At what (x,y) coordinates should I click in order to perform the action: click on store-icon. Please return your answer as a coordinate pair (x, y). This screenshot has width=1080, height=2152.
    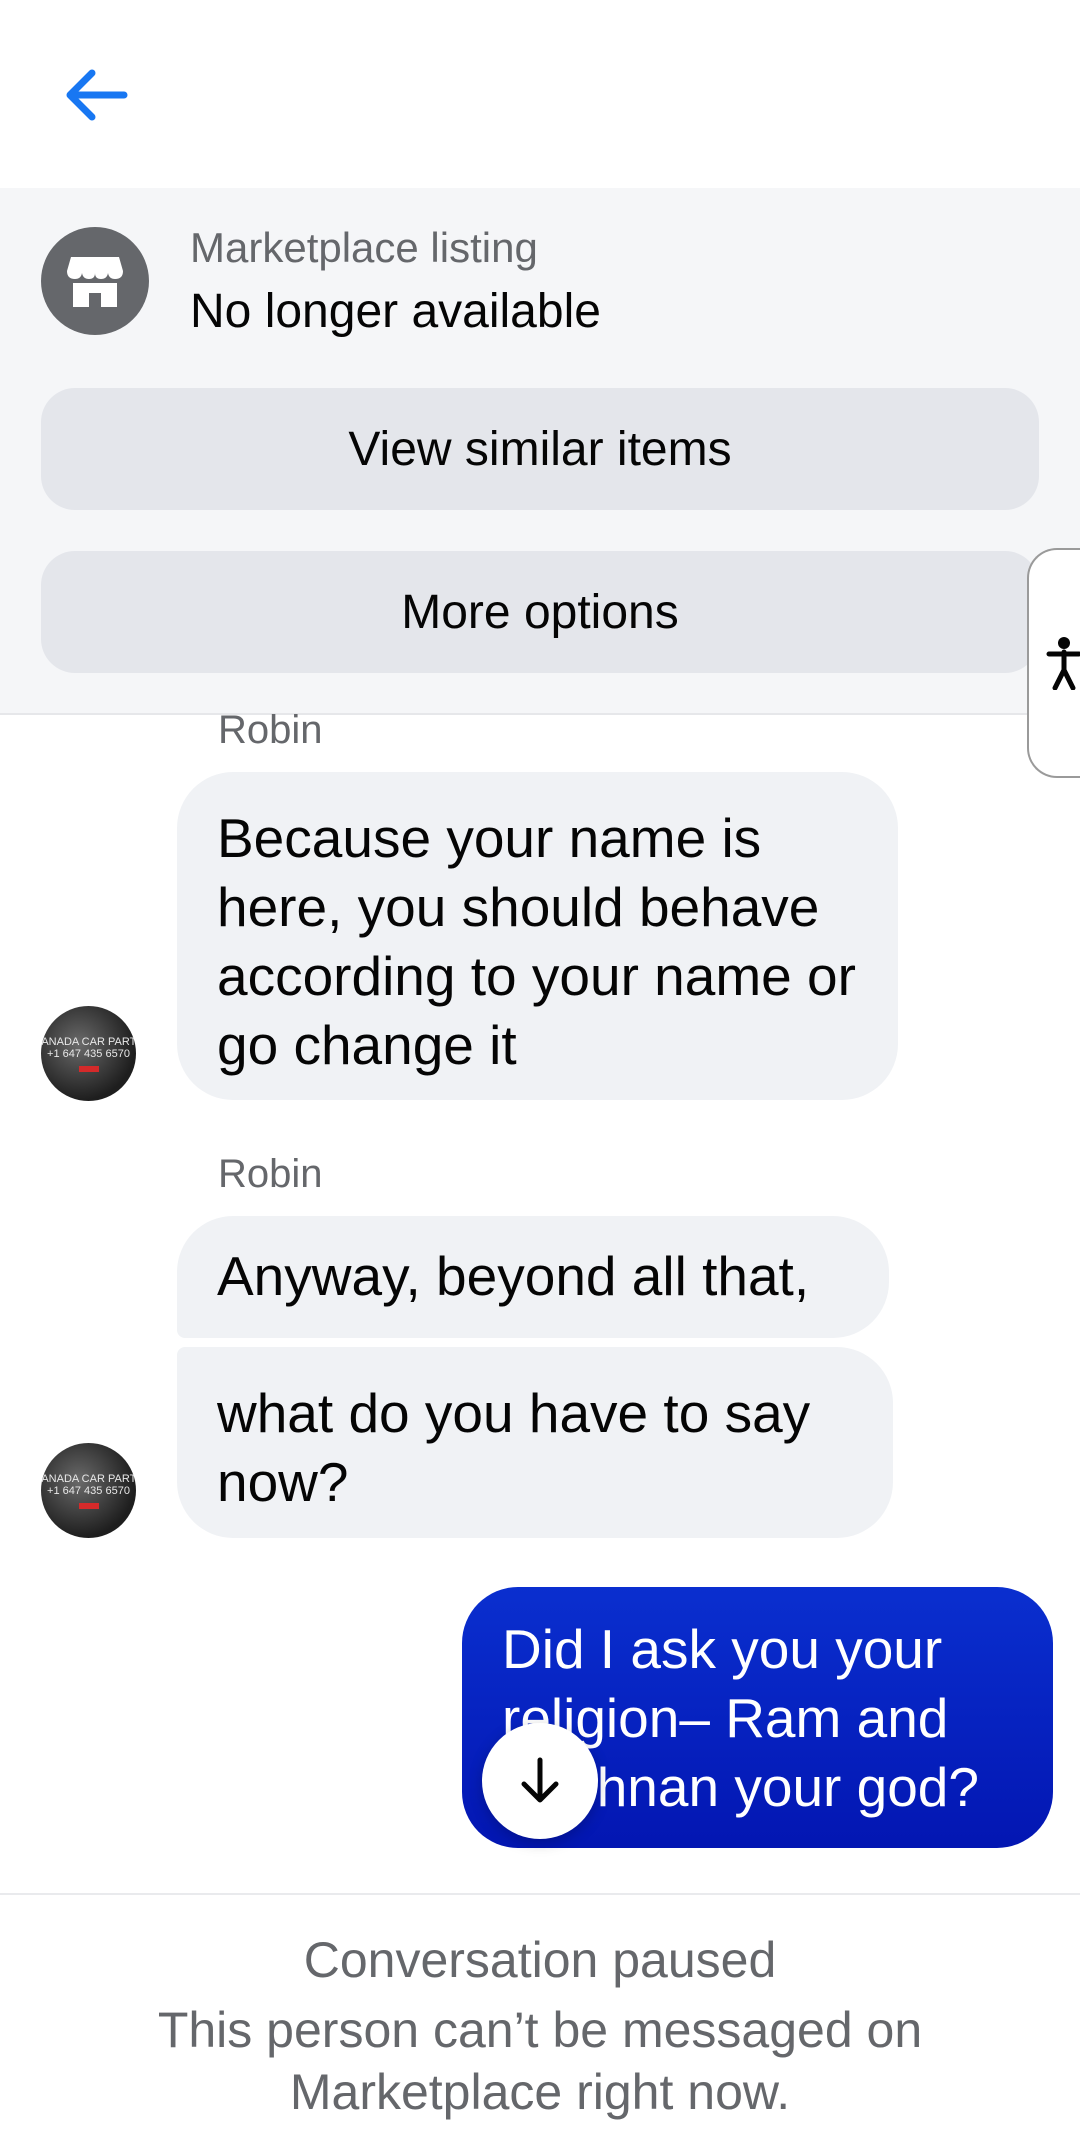
    Looking at the image, I should click on (95, 281).